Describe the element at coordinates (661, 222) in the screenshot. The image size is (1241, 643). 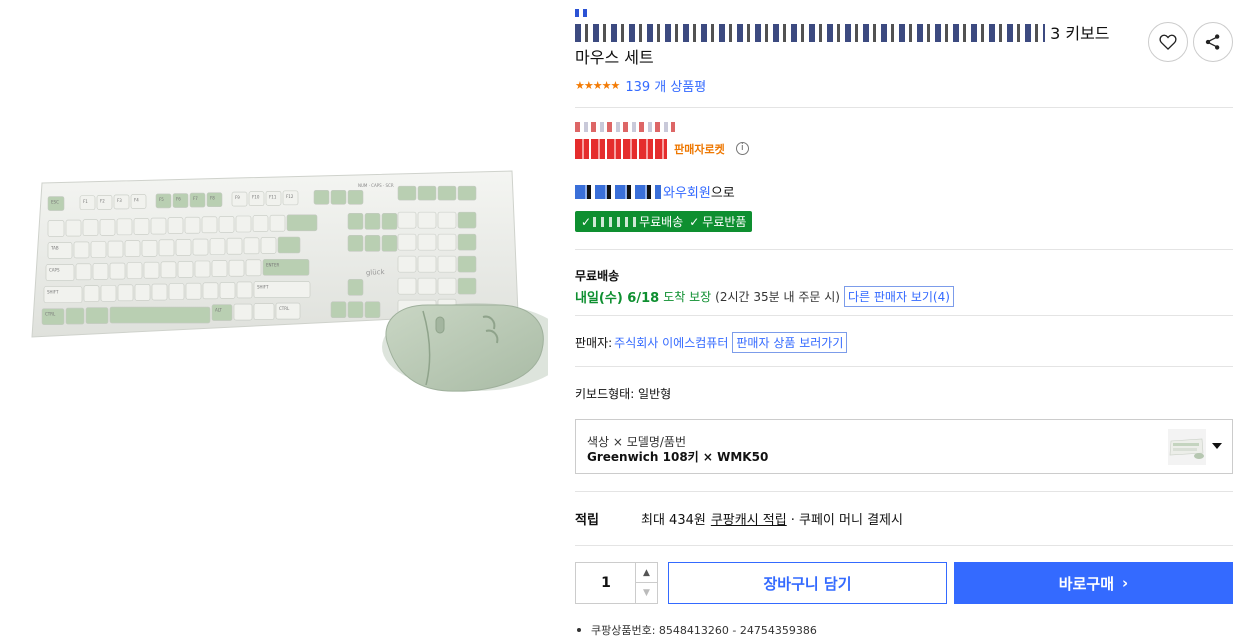
I see `free-shipping-badge: 무료배송` at that location.